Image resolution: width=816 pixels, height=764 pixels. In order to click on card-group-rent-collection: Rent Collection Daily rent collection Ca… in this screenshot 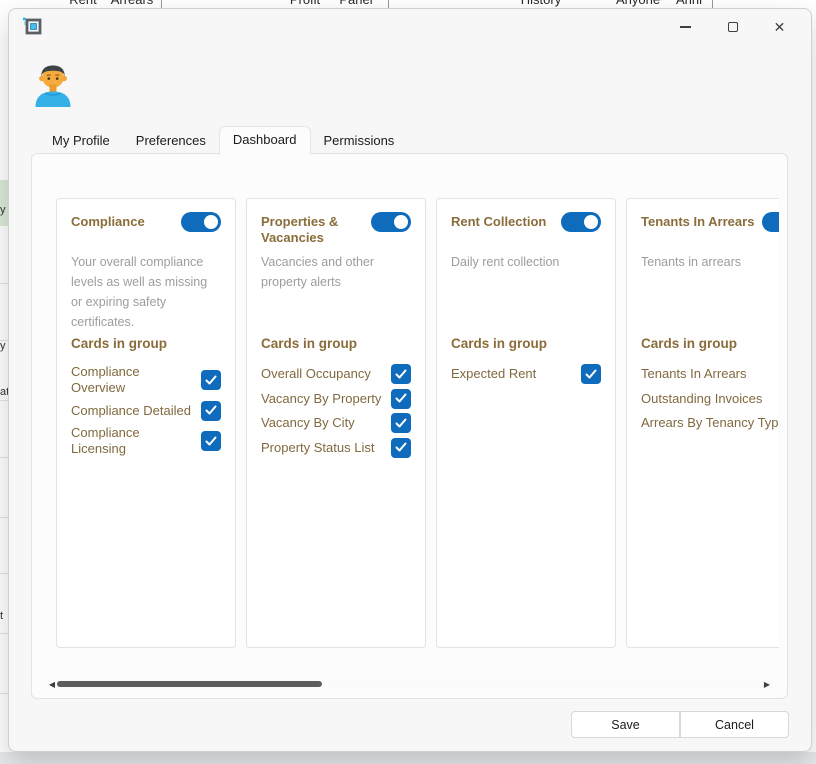, I will do `click(526, 423)`.